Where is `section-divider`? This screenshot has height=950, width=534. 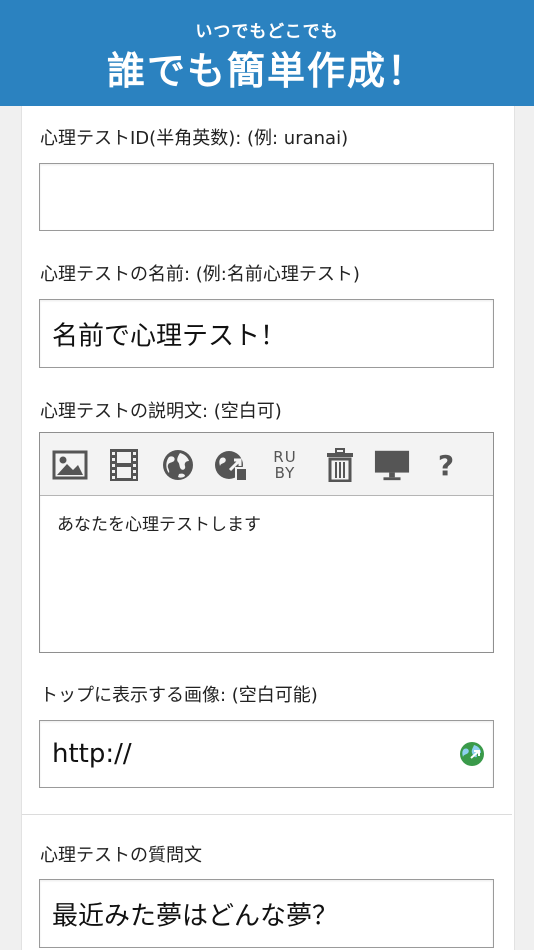 section-divider is located at coordinates (267, 814).